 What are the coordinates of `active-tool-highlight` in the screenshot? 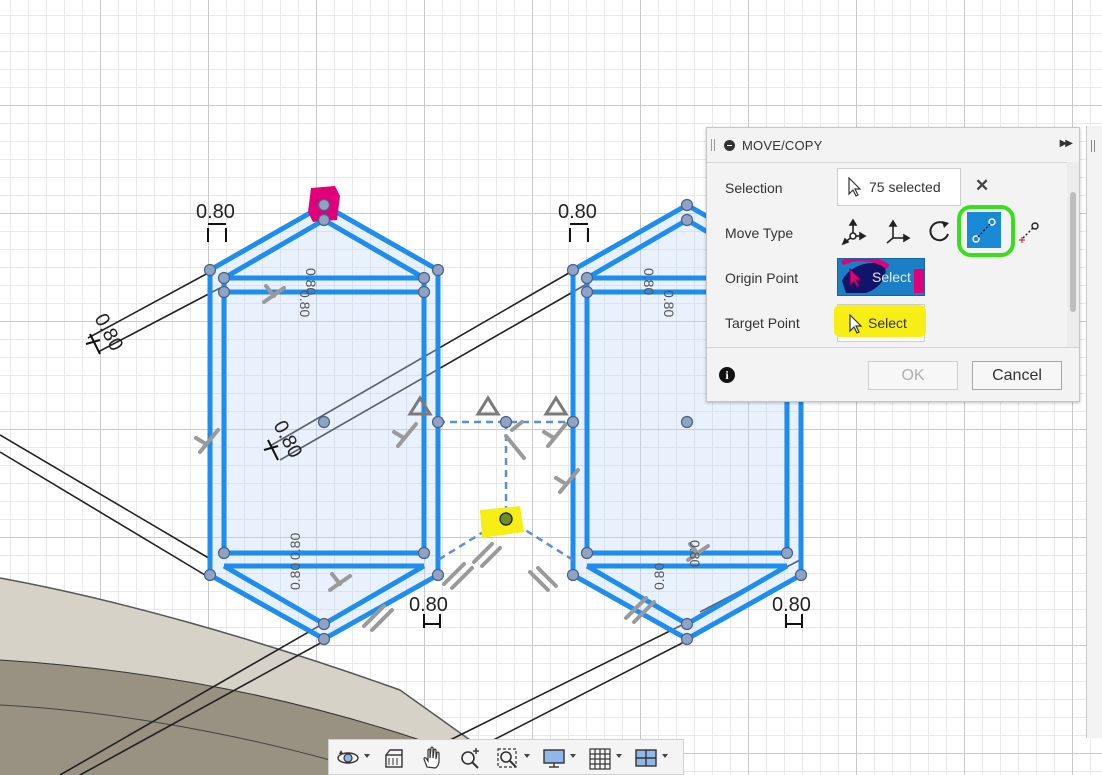 It's located at (986, 231).